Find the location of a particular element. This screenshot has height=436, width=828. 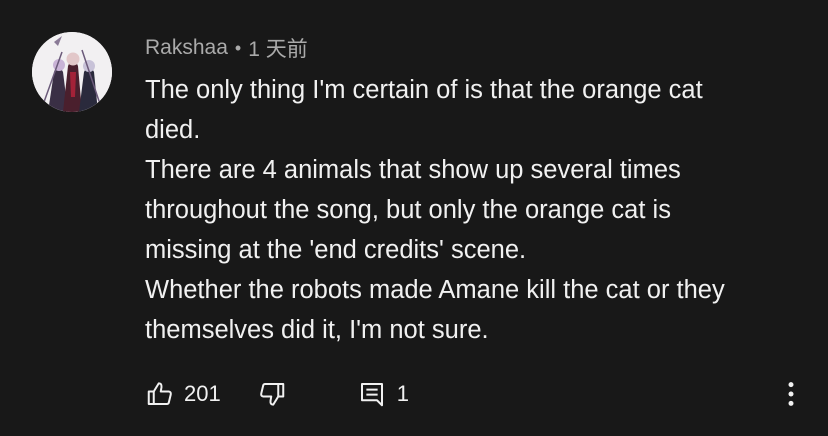

avatar is located at coordinates (72, 72).